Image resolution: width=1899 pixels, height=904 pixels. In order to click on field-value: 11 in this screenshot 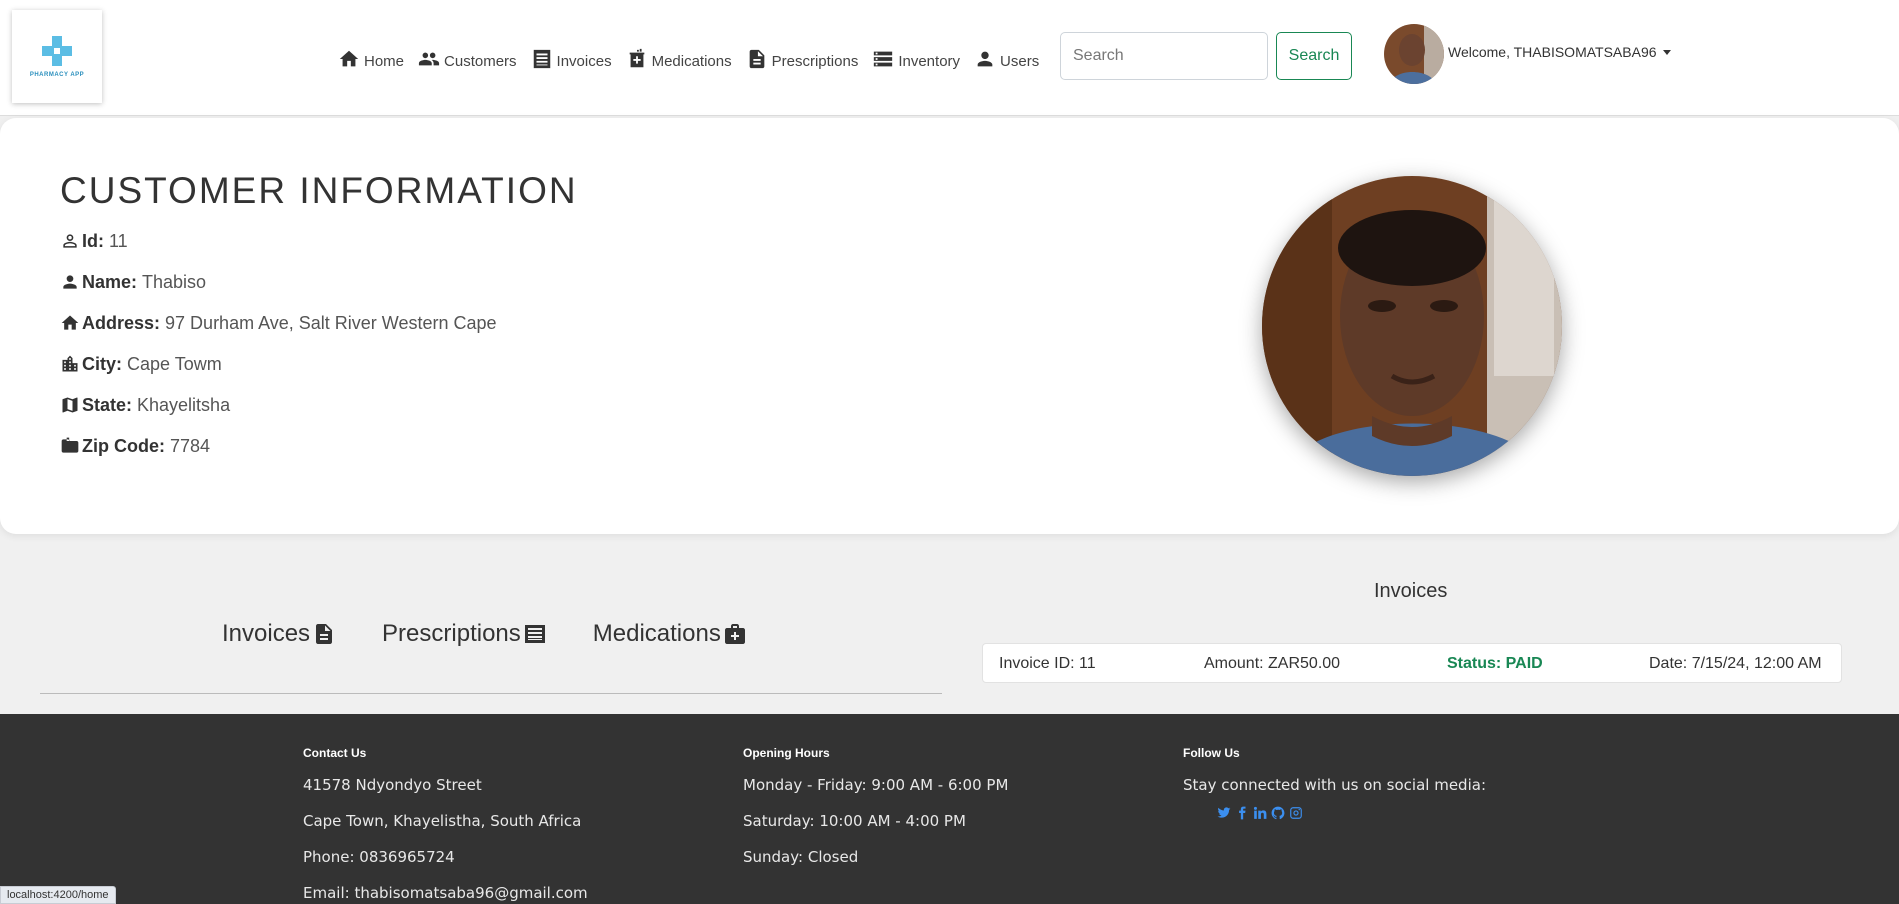, I will do `click(118, 241)`.